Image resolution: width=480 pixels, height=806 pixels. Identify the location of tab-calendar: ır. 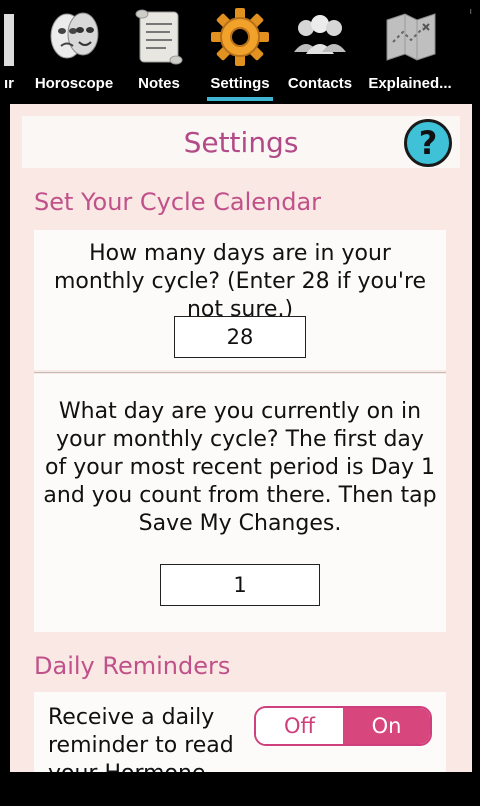
(15, 52).